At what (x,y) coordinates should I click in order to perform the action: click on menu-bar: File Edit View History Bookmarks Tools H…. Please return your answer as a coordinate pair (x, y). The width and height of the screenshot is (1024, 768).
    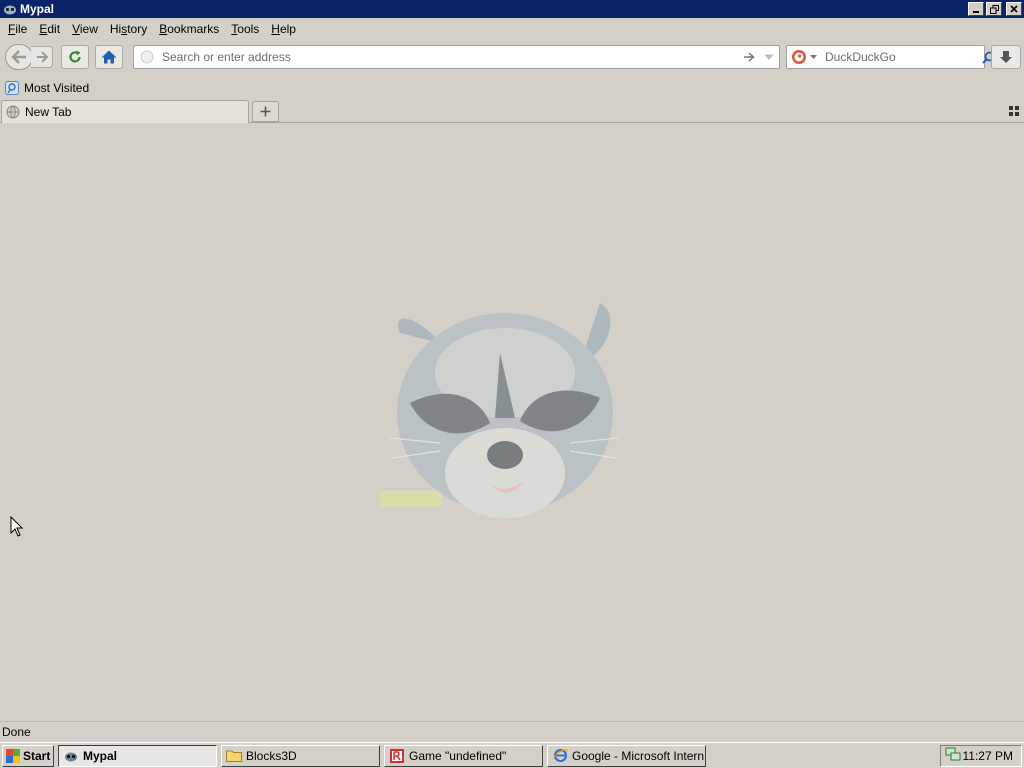
    Looking at the image, I should click on (512, 29).